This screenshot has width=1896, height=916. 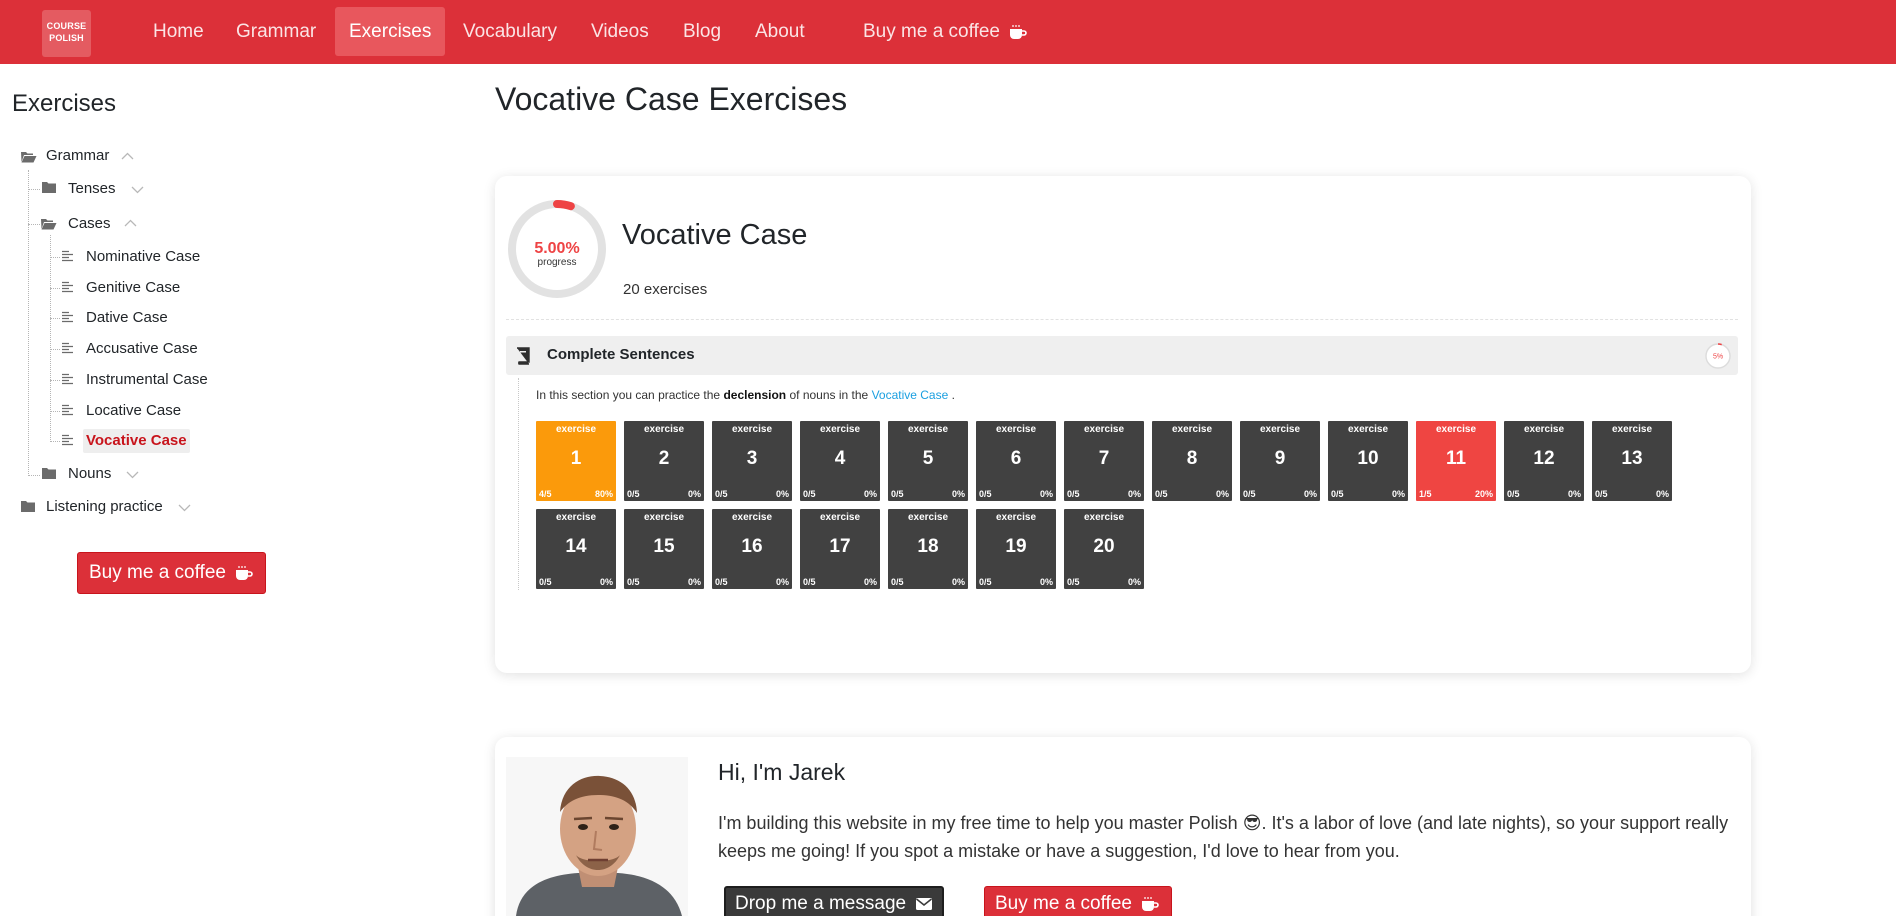 What do you see at coordinates (157, 572) in the screenshot?
I see `sidebar-buy-coffee-label: Buy me a coffee` at bounding box center [157, 572].